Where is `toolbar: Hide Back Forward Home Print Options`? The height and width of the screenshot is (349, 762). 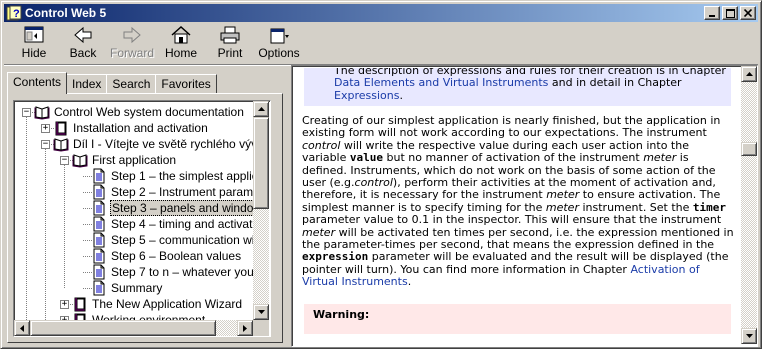 toolbar: Hide Back Forward Home Print Options is located at coordinates (381, 43).